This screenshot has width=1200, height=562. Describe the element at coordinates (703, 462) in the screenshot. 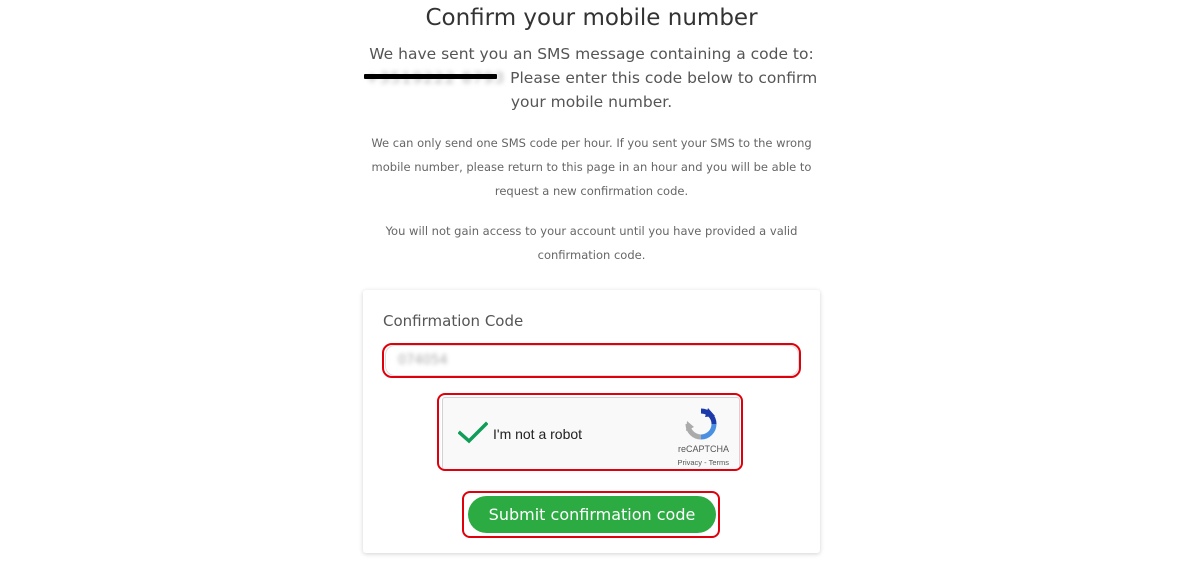

I see `recaptcha-links: Privacy - Terms` at that location.